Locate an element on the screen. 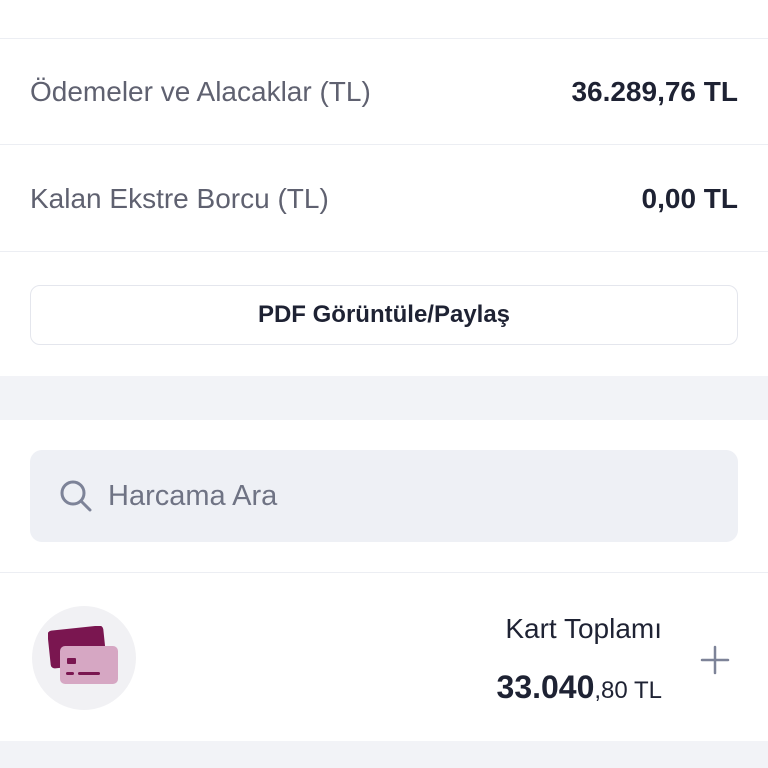  card-total-amount-decimal: ,80 TL is located at coordinates (628, 690).